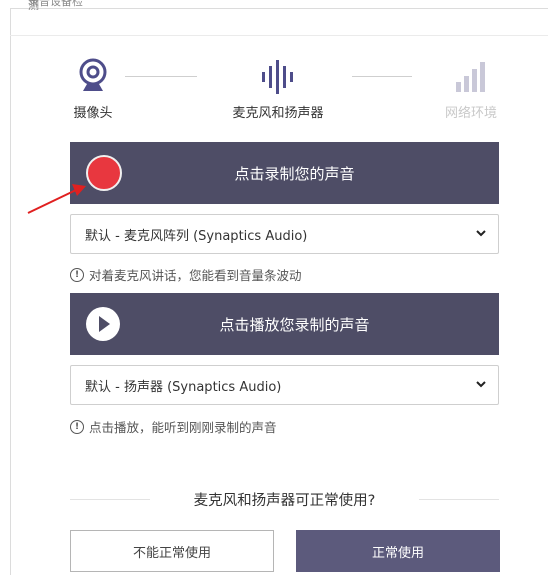 Image resolution: width=548 pixels, height=575 pixels. I want to click on step-camera: 摄像头, so click(93, 89).